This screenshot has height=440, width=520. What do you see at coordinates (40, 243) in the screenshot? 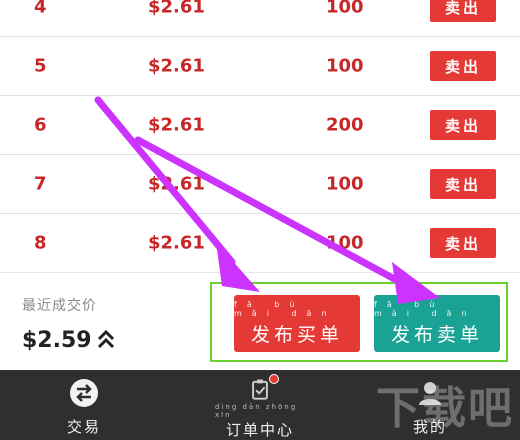
I see `row-index: 8` at bounding box center [40, 243].